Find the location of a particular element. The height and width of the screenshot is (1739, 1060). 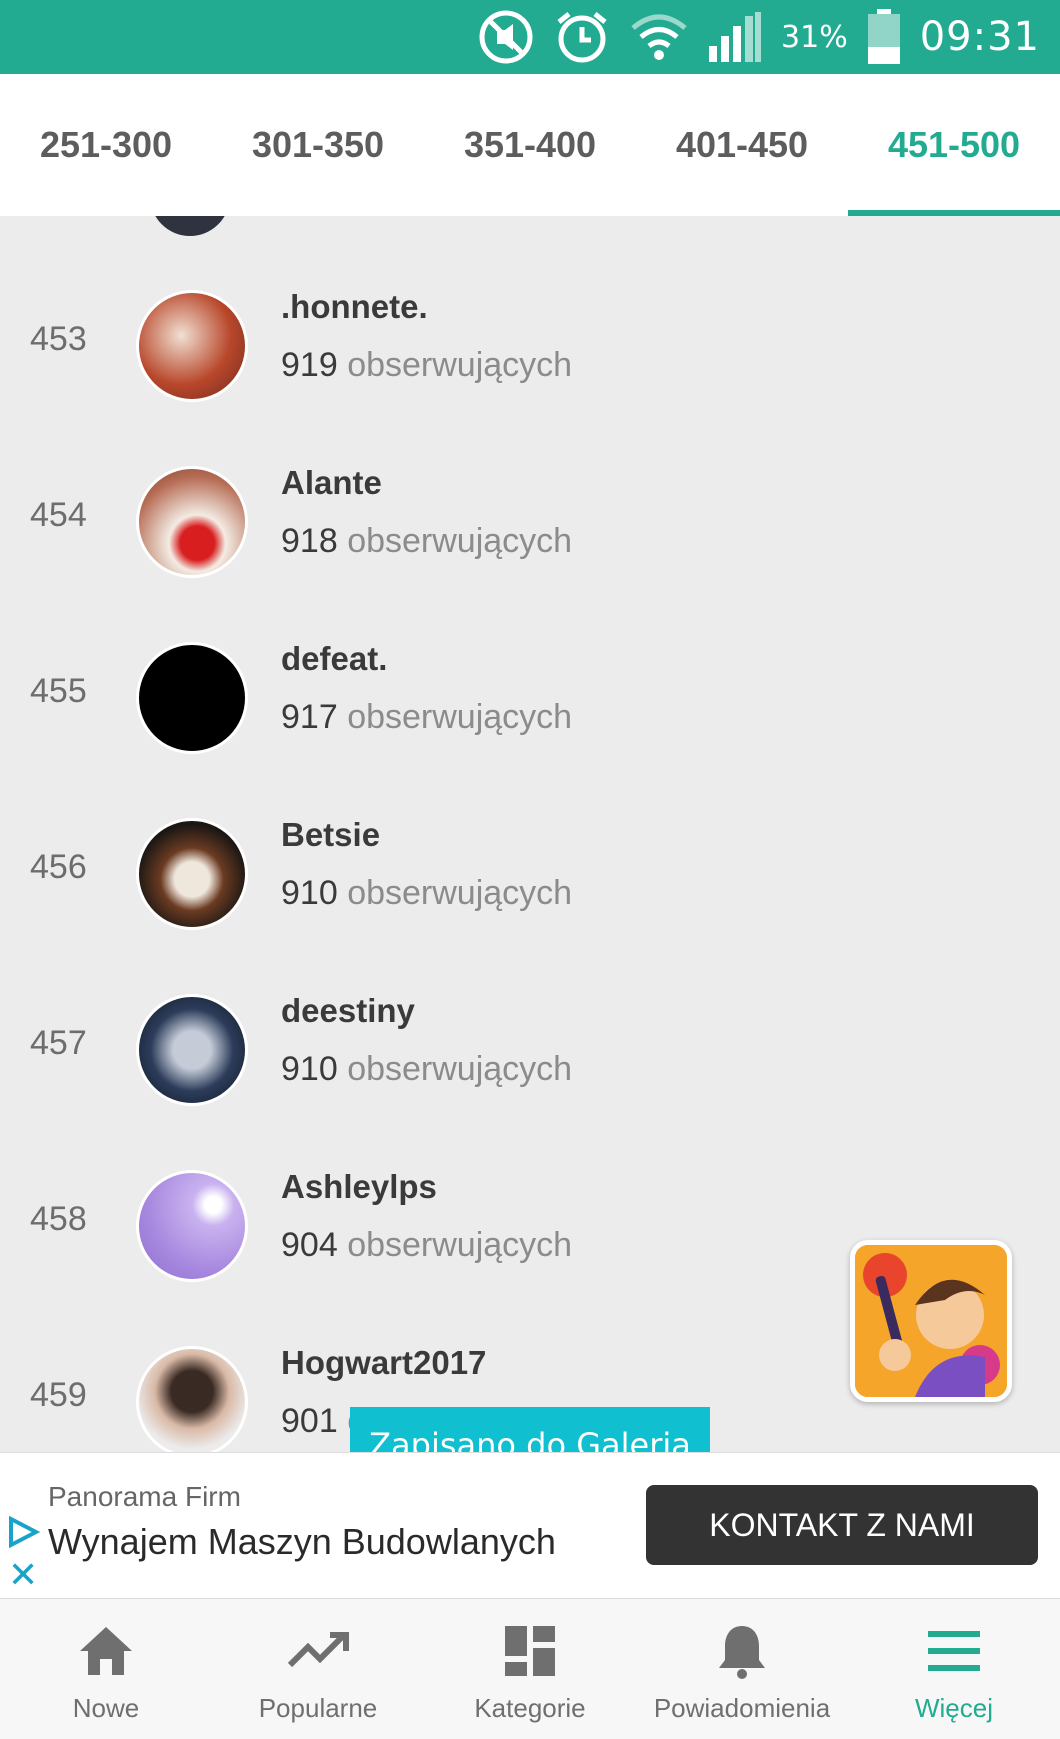

list-item: 457 deestiny 910 obserwujących is located at coordinates (530, 1052).